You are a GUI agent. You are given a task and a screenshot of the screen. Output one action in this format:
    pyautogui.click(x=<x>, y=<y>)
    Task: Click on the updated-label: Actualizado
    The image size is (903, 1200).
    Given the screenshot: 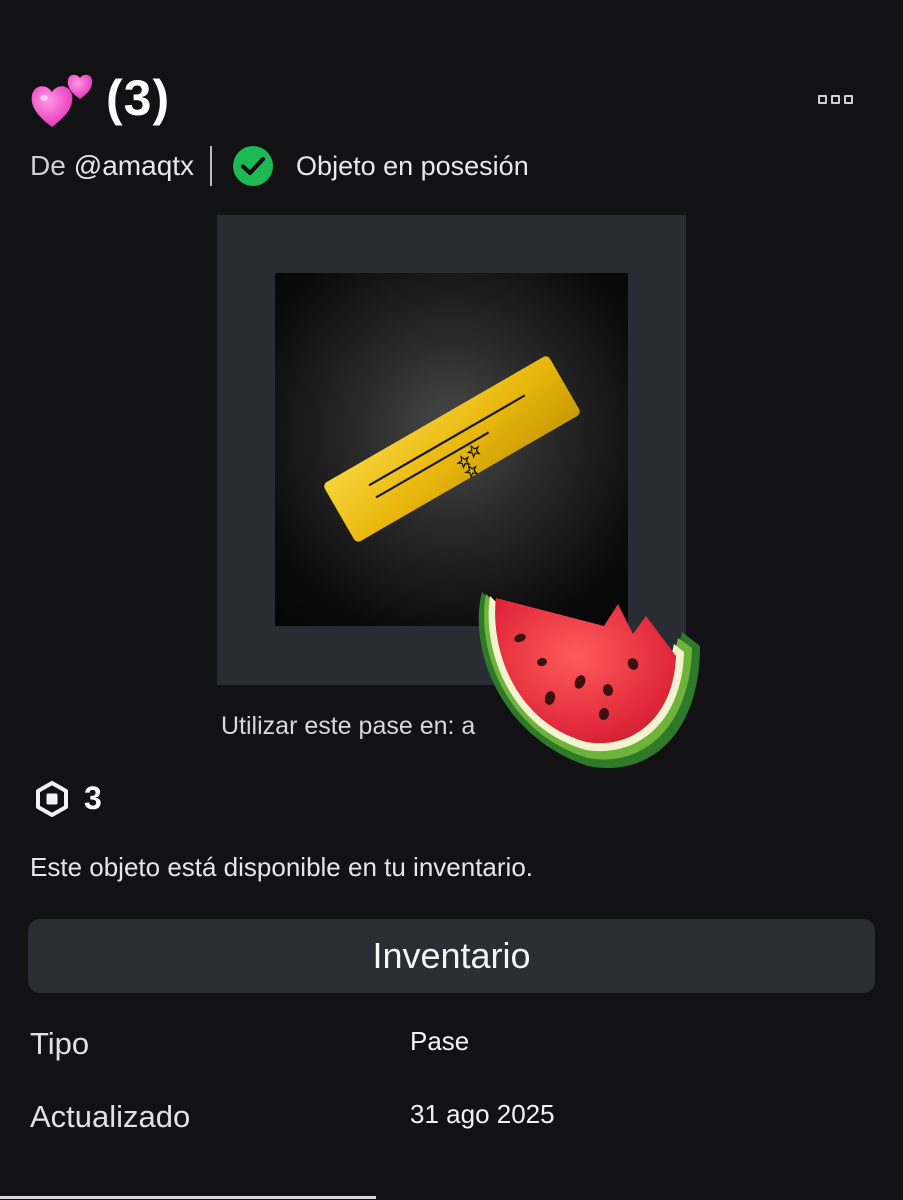 What is the action you would take?
    pyautogui.click(x=110, y=1116)
    